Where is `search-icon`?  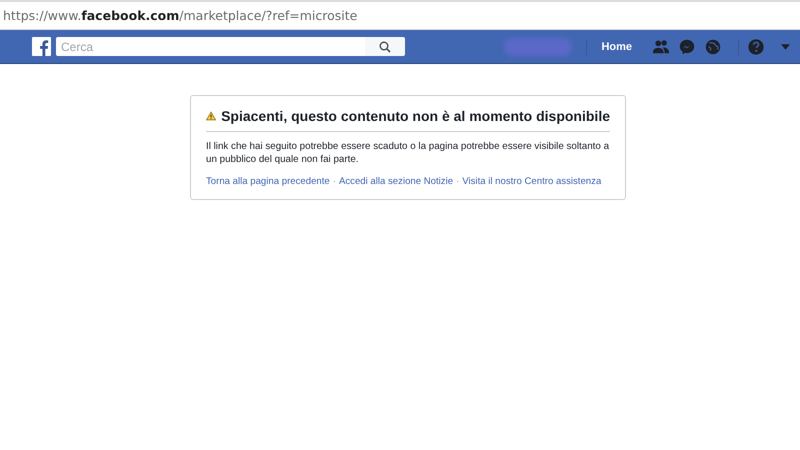 search-icon is located at coordinates (385, 46).